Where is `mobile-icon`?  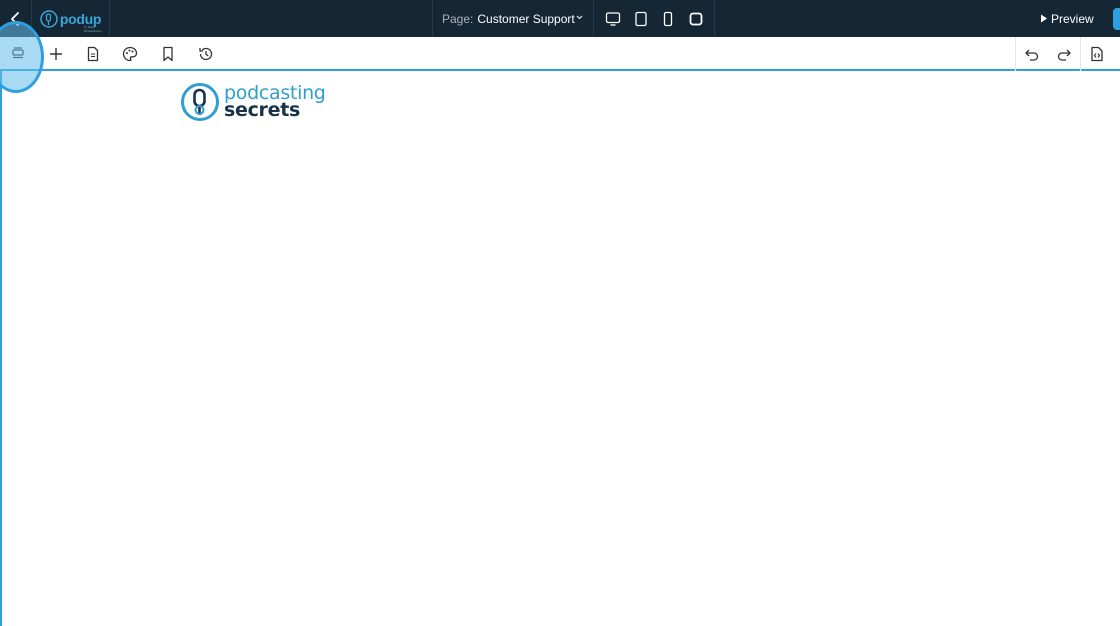
mobile-icon is located at coordinates (668, 18).